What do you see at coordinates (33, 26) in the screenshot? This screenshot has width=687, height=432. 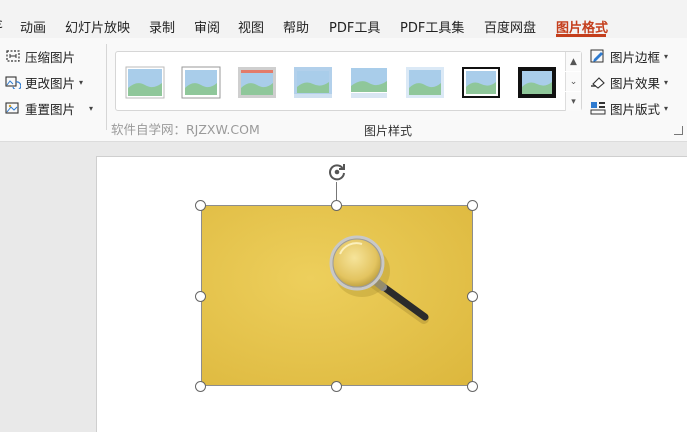 I see `tab-animation: 动画` at bounding box center [33, 26].